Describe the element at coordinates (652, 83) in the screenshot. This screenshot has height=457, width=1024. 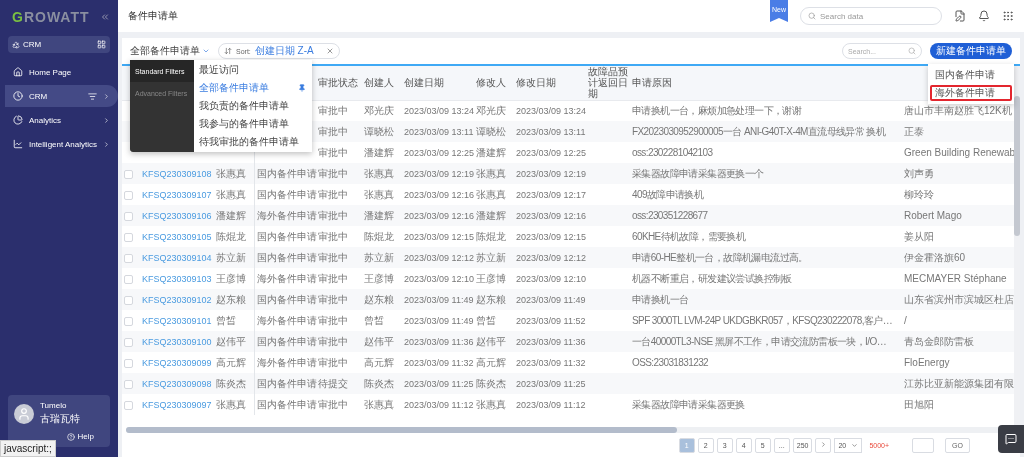
I see `column-header: 申请原因` at that location.